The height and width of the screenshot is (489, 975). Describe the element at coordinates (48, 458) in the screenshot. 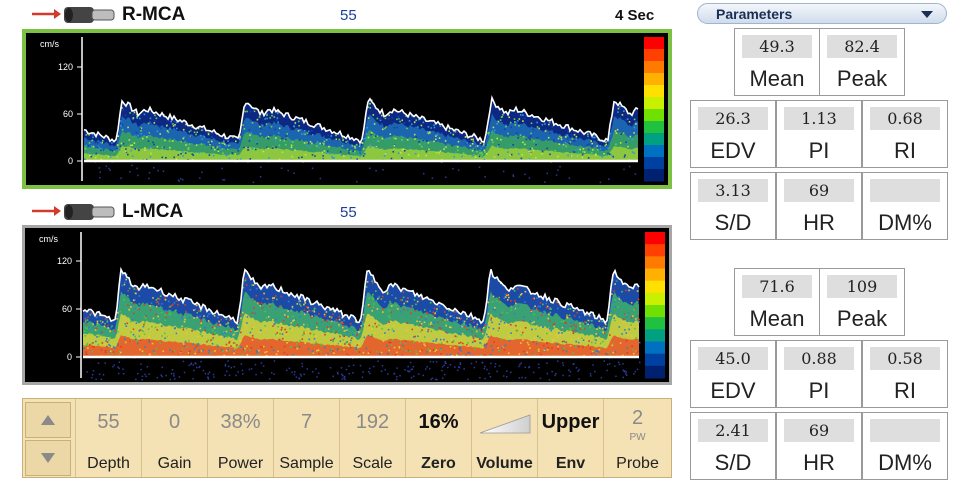

I see `decrease-button` at that location.